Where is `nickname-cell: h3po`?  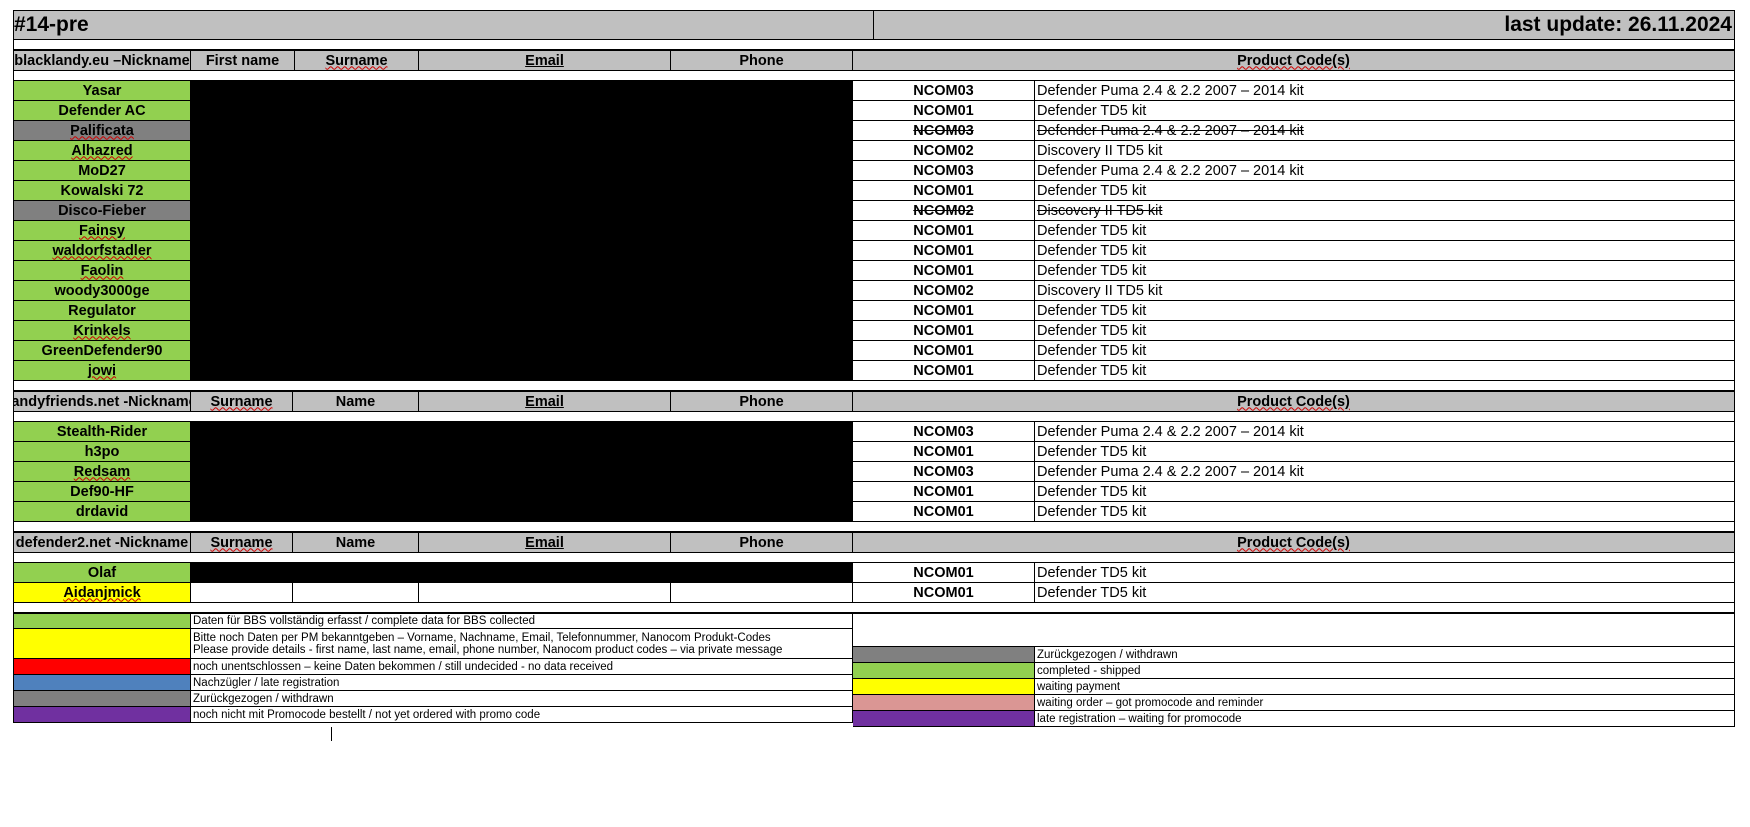 nickname-cell: h3po is located at coordinates (102, 452).